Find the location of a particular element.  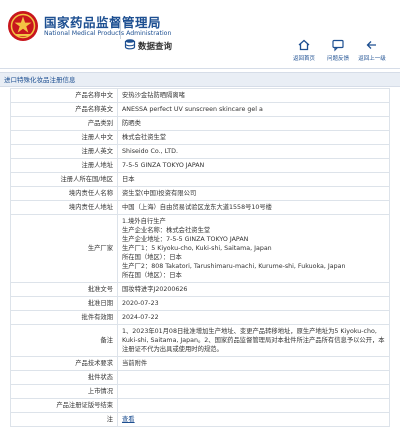

field-value: 日本 is located at coordinates (253, 179).